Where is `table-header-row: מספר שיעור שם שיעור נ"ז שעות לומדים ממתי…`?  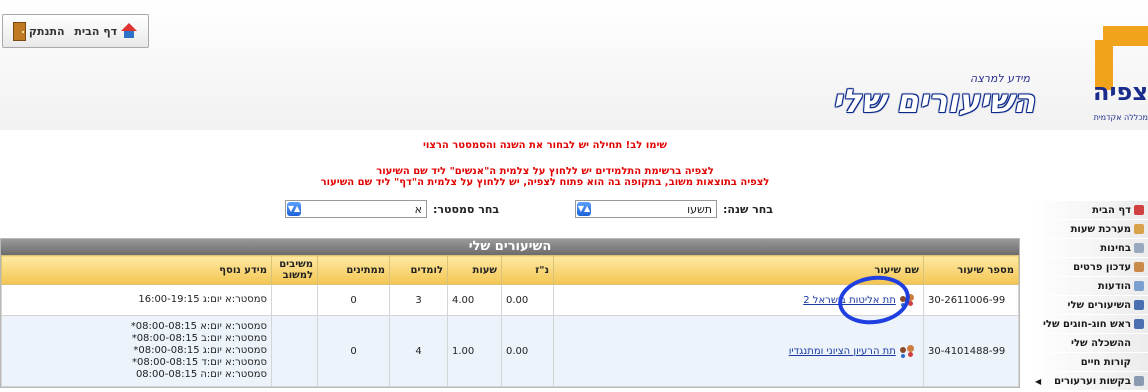
table-header-row: מספר שיעור שם שיעור נ"ז שעות לומדים ממתי… is located at coordinates (510, 270).